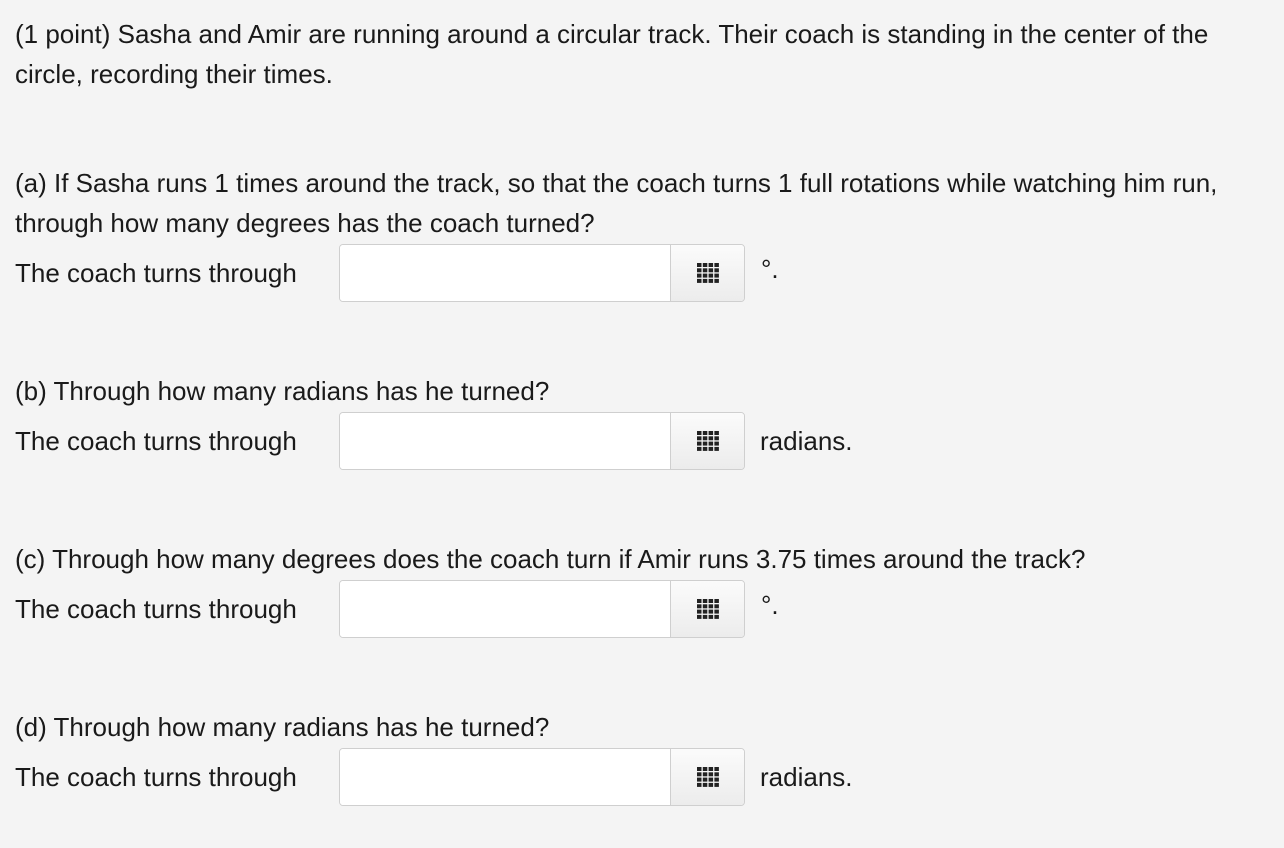 This screenshot has height=848, width=1284. I want to click on part-a-equation-editor-button, so click(707, 273).